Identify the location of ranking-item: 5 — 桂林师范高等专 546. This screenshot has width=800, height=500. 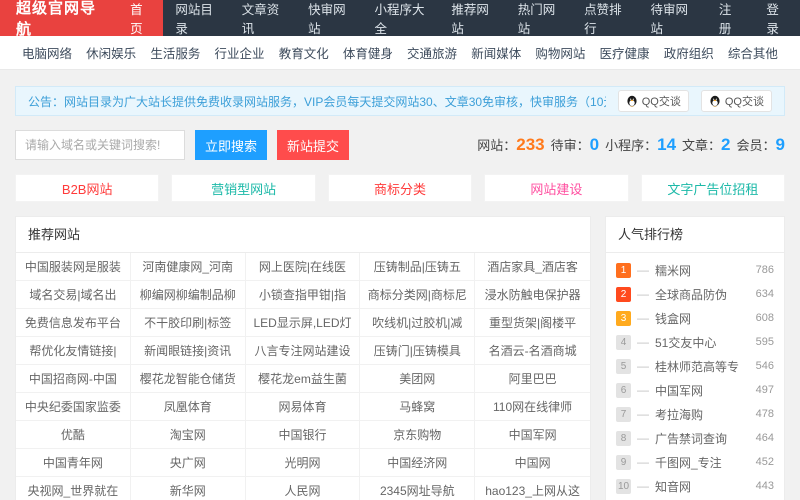
(695, 366).